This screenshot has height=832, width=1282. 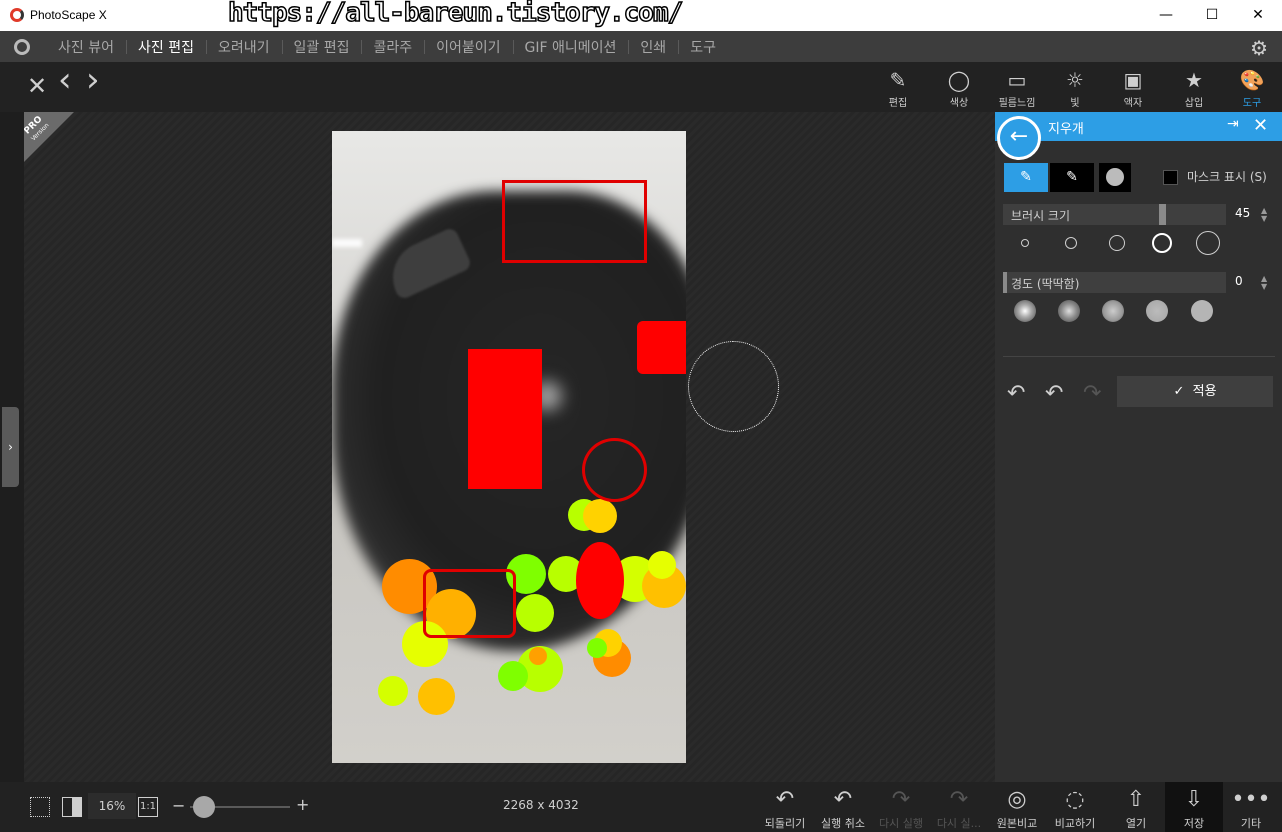 What do you see at coordinates (1017, 87) in the screenshot?
I see `tool-tab-film: ▭ 필름느낌` at bounding box center [1017, 87].